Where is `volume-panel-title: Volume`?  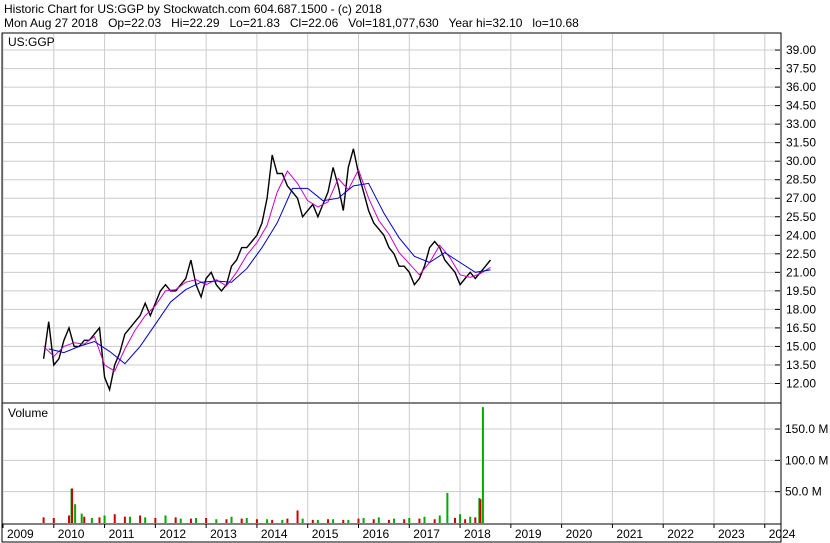
volume-panel-title: Volume is located at coordinates (28, 413).